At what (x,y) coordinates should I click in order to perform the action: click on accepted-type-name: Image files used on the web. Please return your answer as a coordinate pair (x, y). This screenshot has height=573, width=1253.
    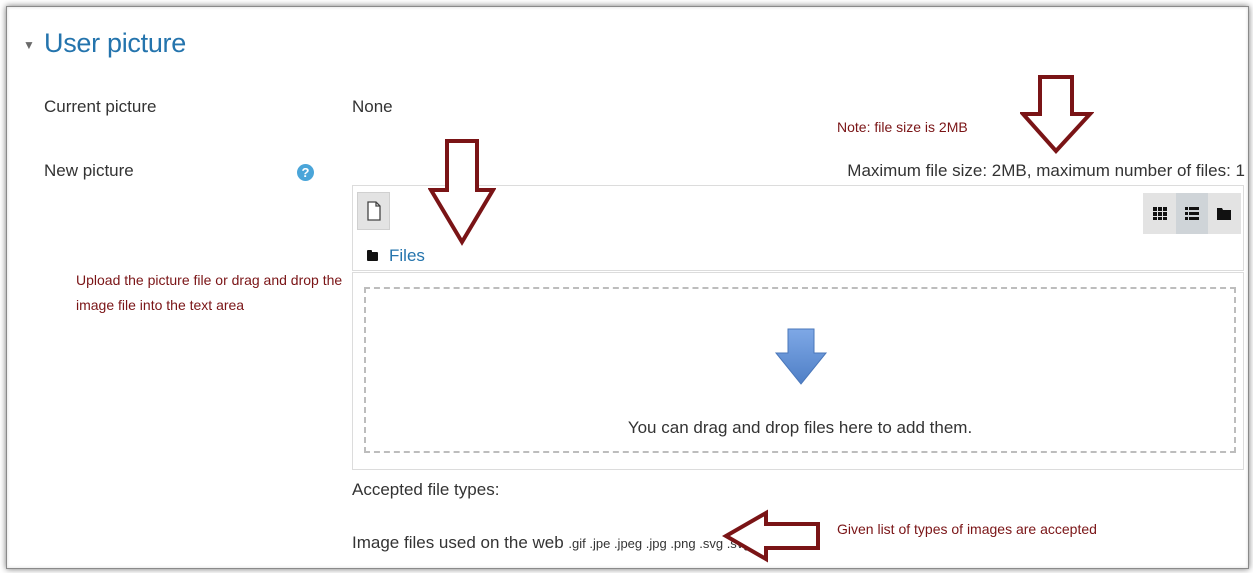
    Looking at the image, I should click on (458, 542).